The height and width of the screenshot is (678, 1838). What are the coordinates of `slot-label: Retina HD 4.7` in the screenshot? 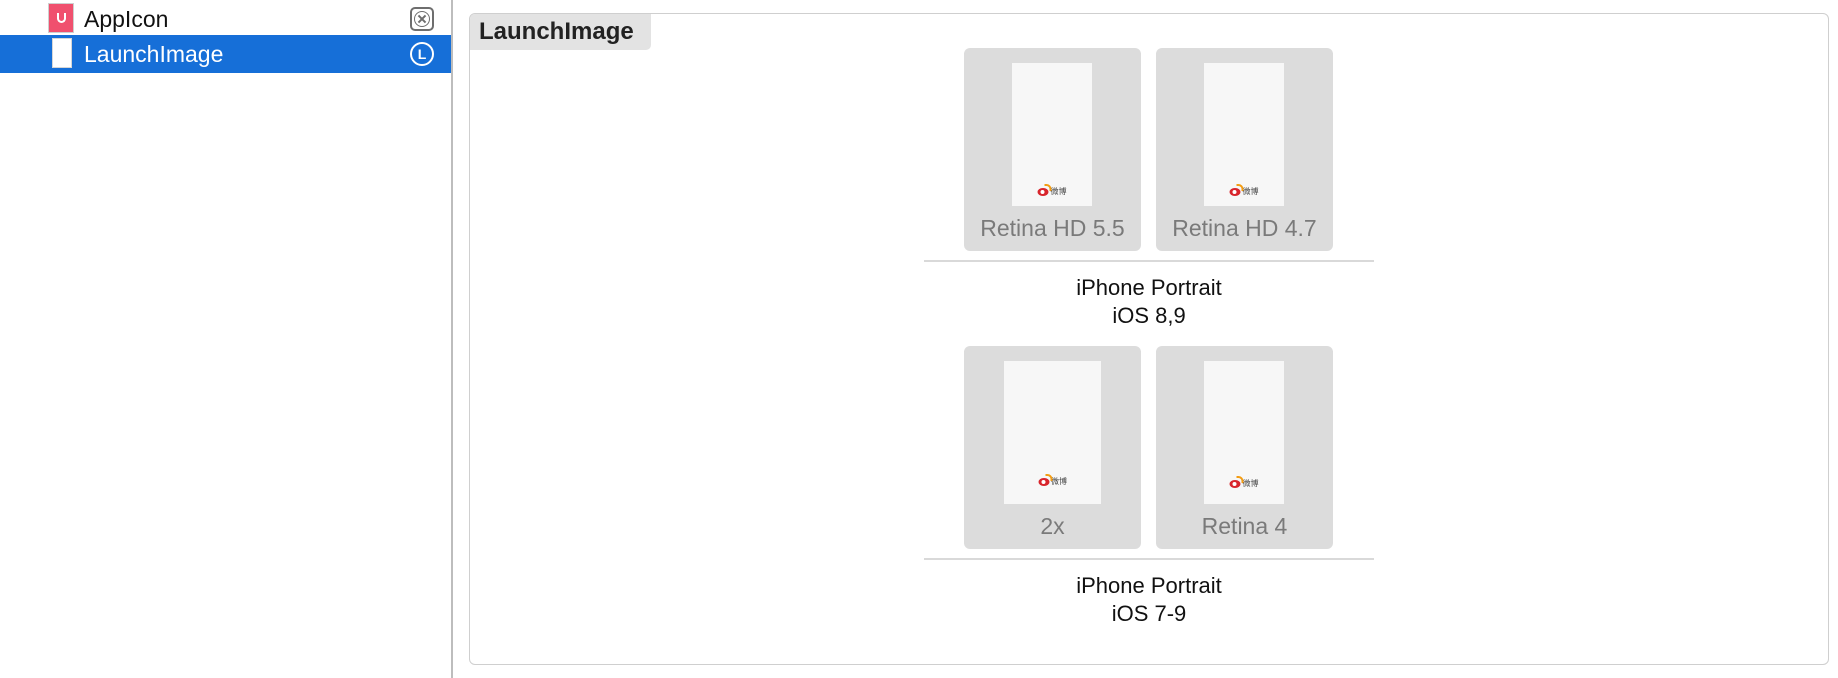 It's located at (1244, 228).